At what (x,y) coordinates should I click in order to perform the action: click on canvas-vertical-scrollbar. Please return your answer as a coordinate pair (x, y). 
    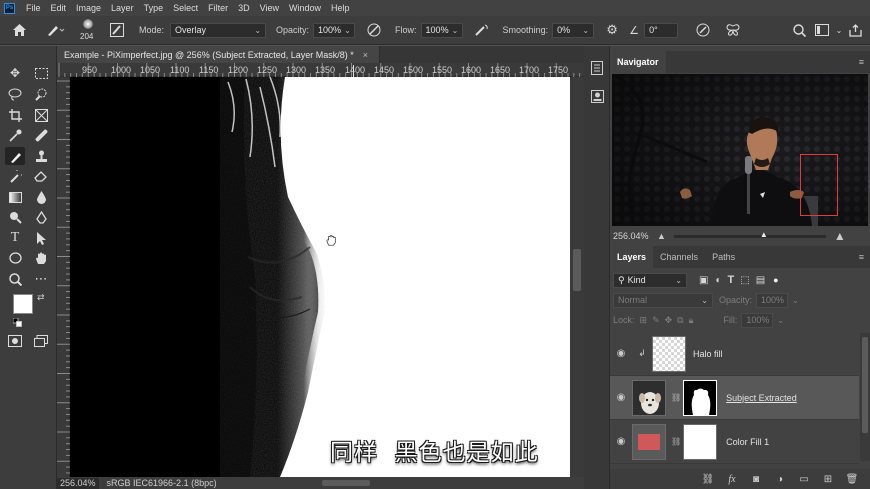
    Looking at the image, I should click on (577, 277).